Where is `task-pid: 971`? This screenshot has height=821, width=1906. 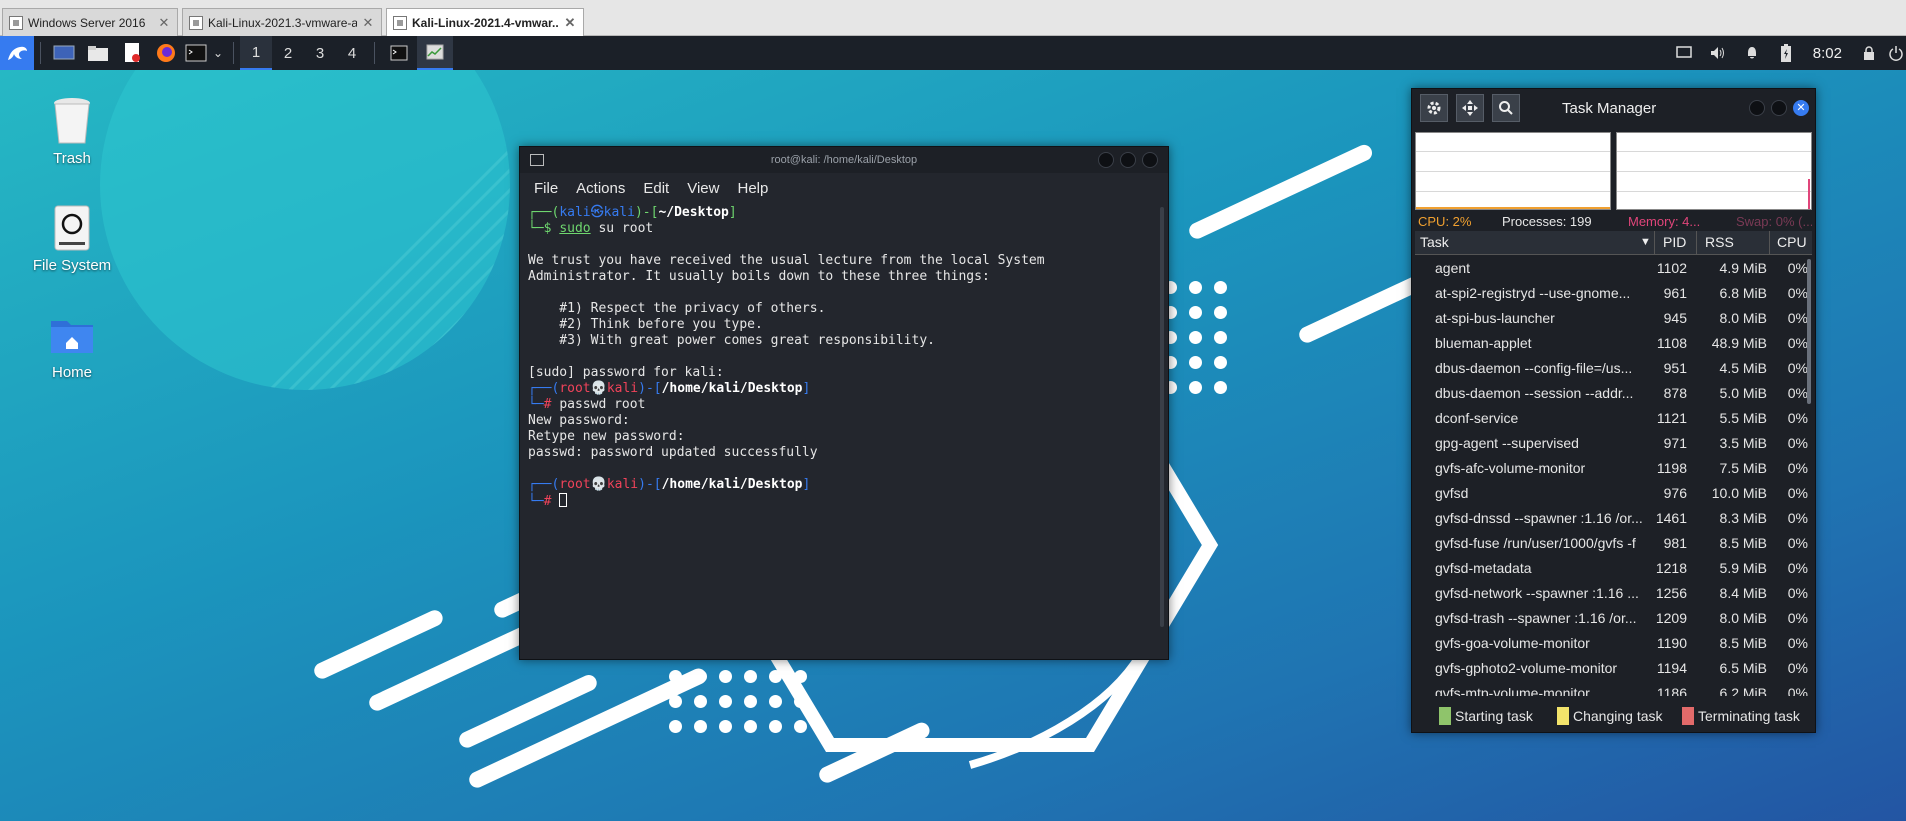
task-pid: 971 is located at coordinates (1675, 443).